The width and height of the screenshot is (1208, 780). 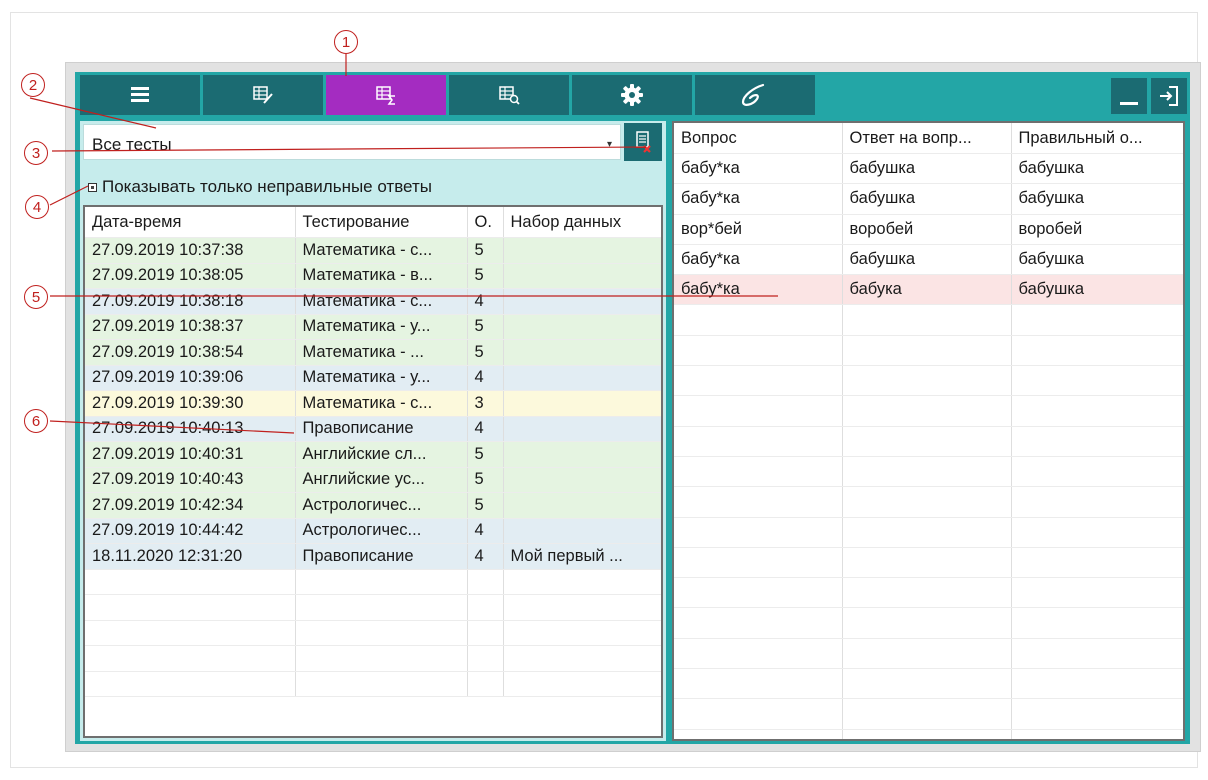 What do you see at coordinates (643, 142) in the screenshot?
I see `clear-filter-button` at bounding box center [643, 142].